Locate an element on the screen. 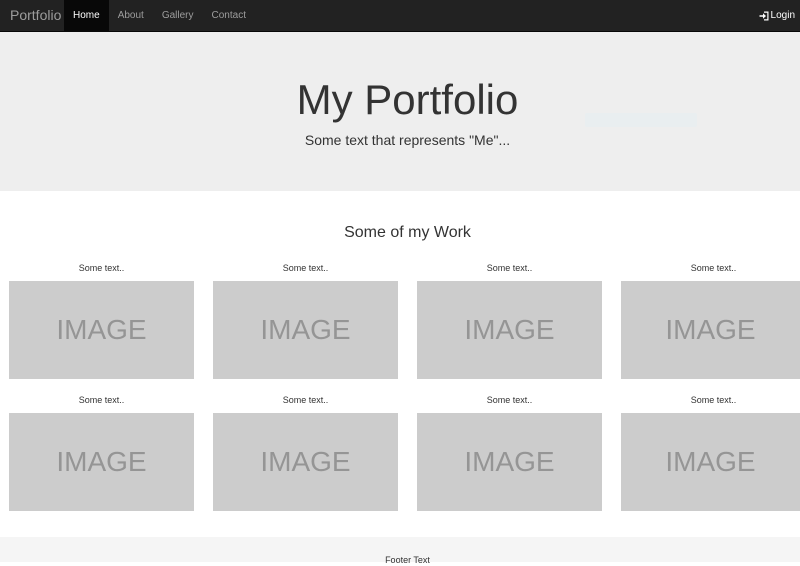 The image size is (800, 566). log-in-icon is located at coordinates (764, 15).